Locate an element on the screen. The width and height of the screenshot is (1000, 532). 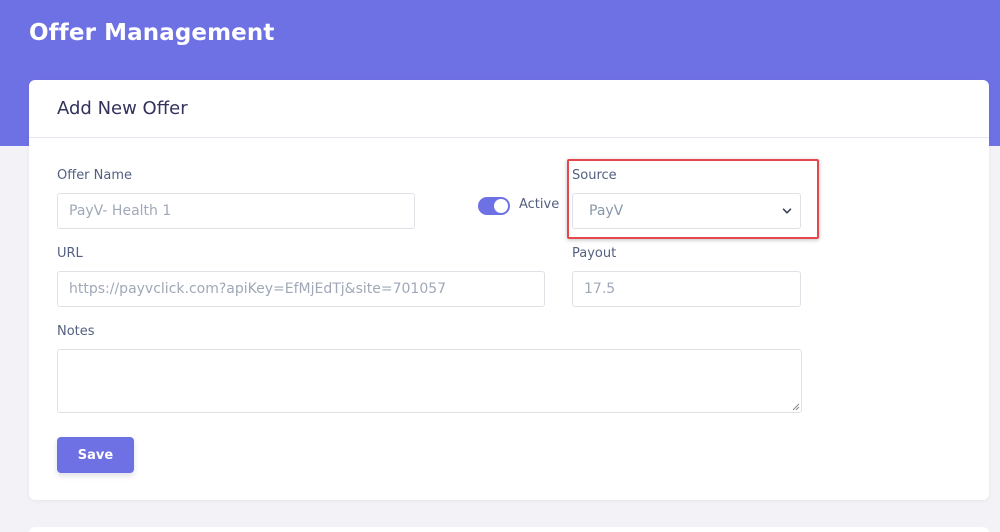
lower-card is located at coordinates (509, 529).